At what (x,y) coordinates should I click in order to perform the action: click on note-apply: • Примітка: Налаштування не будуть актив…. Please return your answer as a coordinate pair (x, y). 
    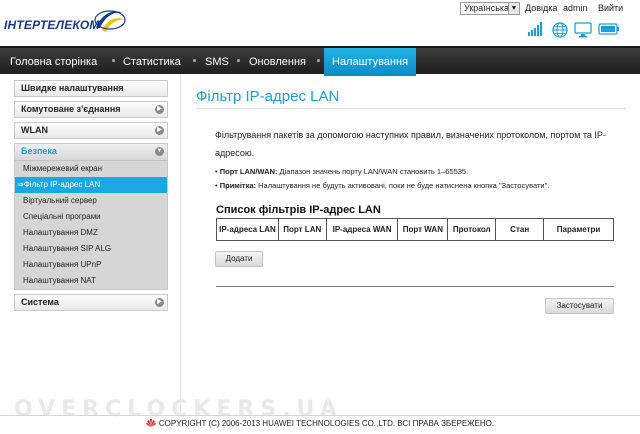
    Looking at the image, I should click on (382, 185).